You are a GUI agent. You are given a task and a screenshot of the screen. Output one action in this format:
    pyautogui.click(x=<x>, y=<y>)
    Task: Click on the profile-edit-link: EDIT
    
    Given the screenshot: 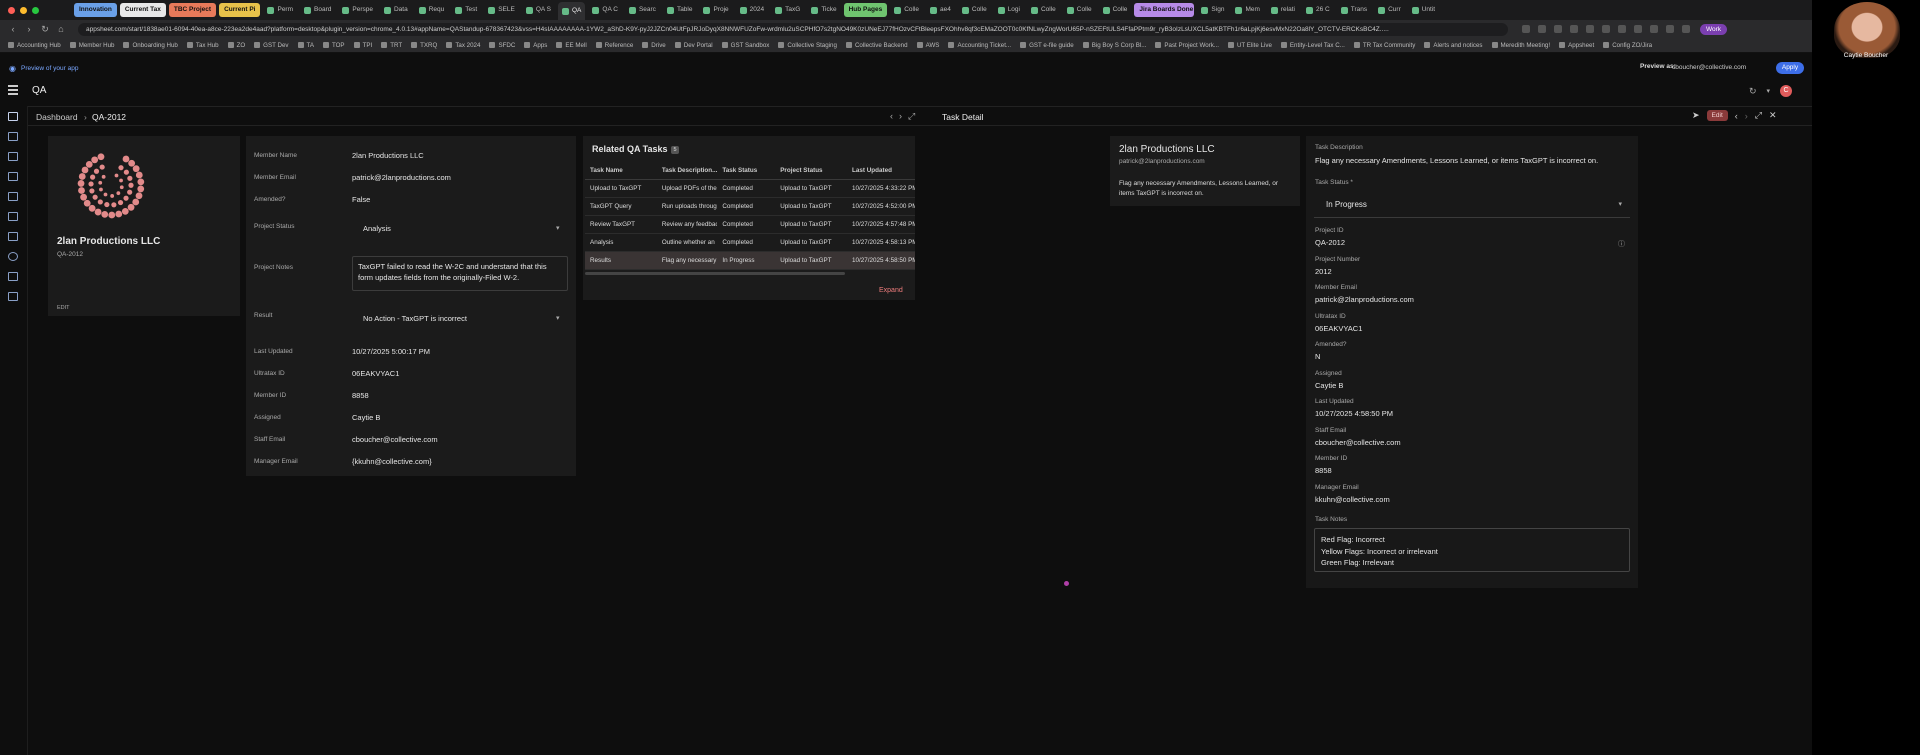 What is the action you would take?
    pyautogui.click(x=63, y=308)
    